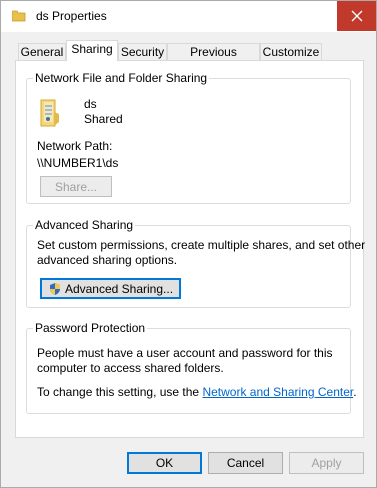 The width and height of the screenshot is (377, 488). I want to click on close-icon, so click(356, 16).